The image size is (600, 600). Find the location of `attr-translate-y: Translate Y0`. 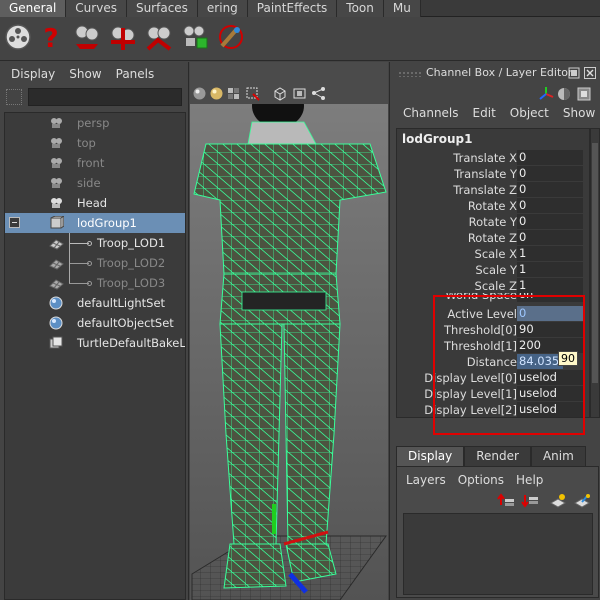

attr-translate-y: Translate Y0 is located at coordinates (491, 174).